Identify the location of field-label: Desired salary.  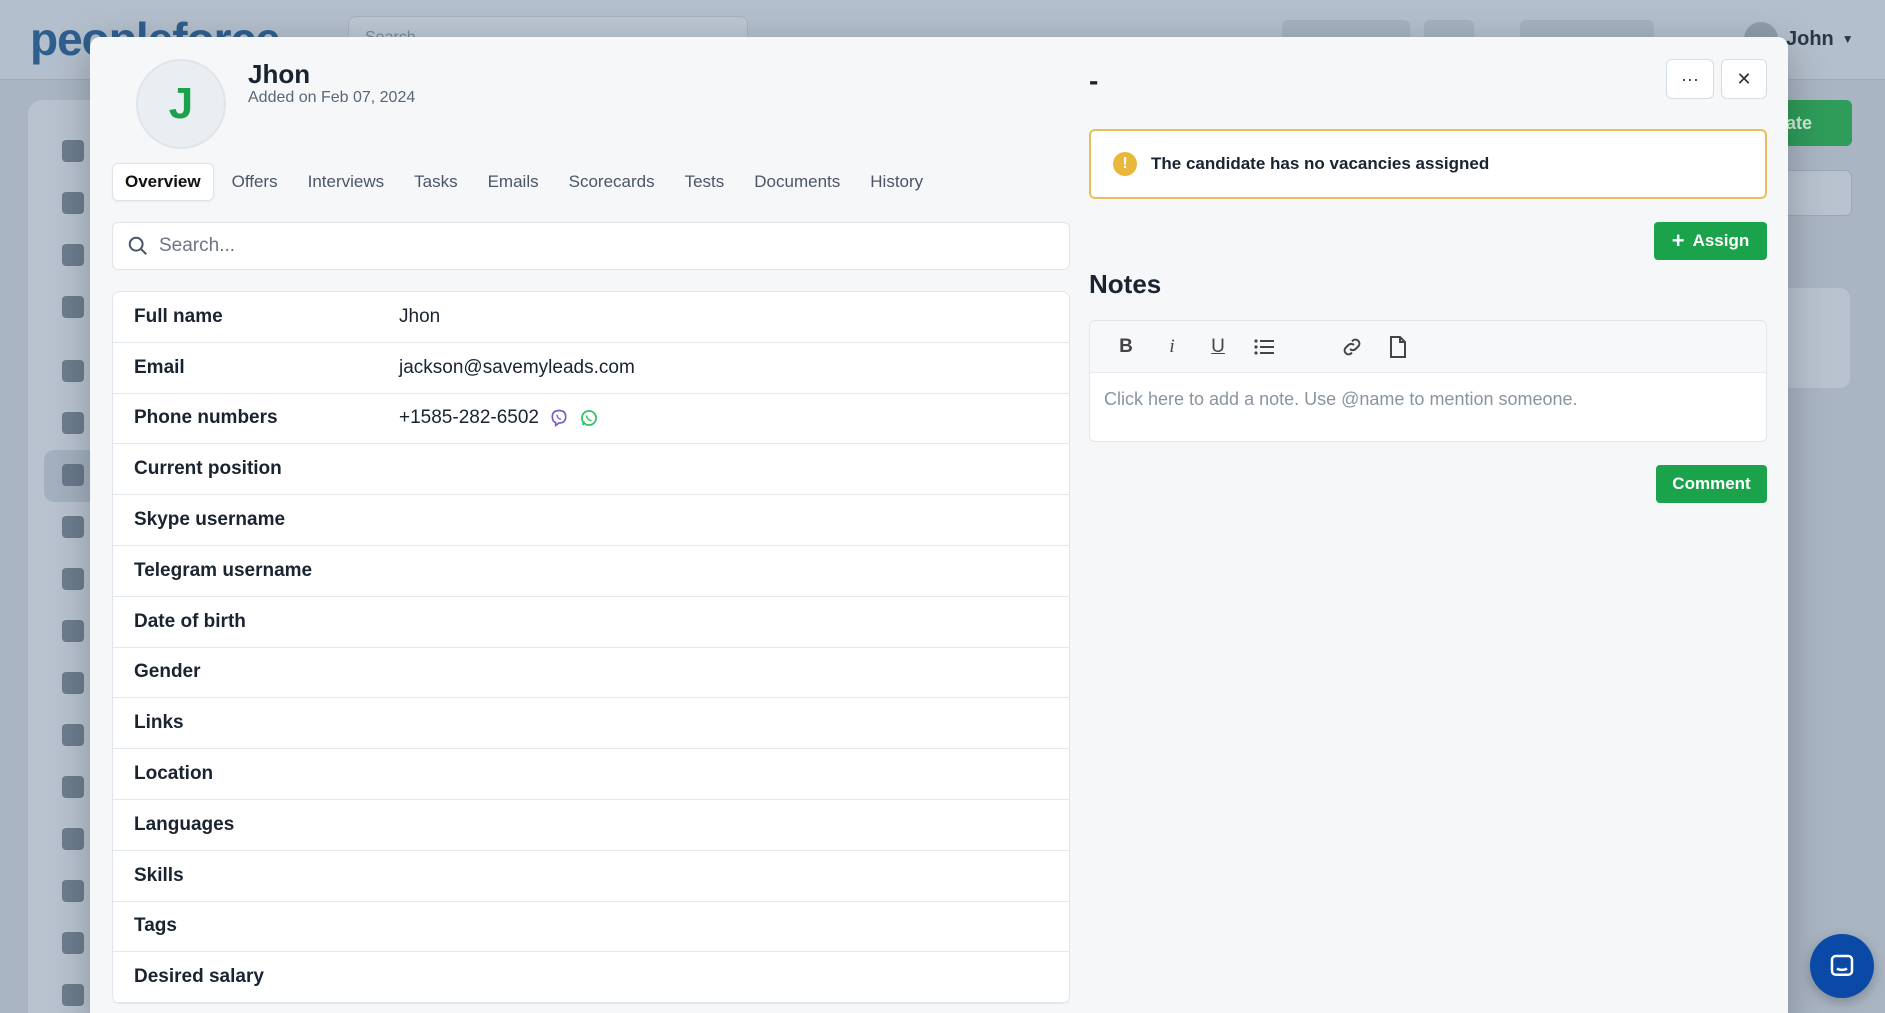
(199, 977).